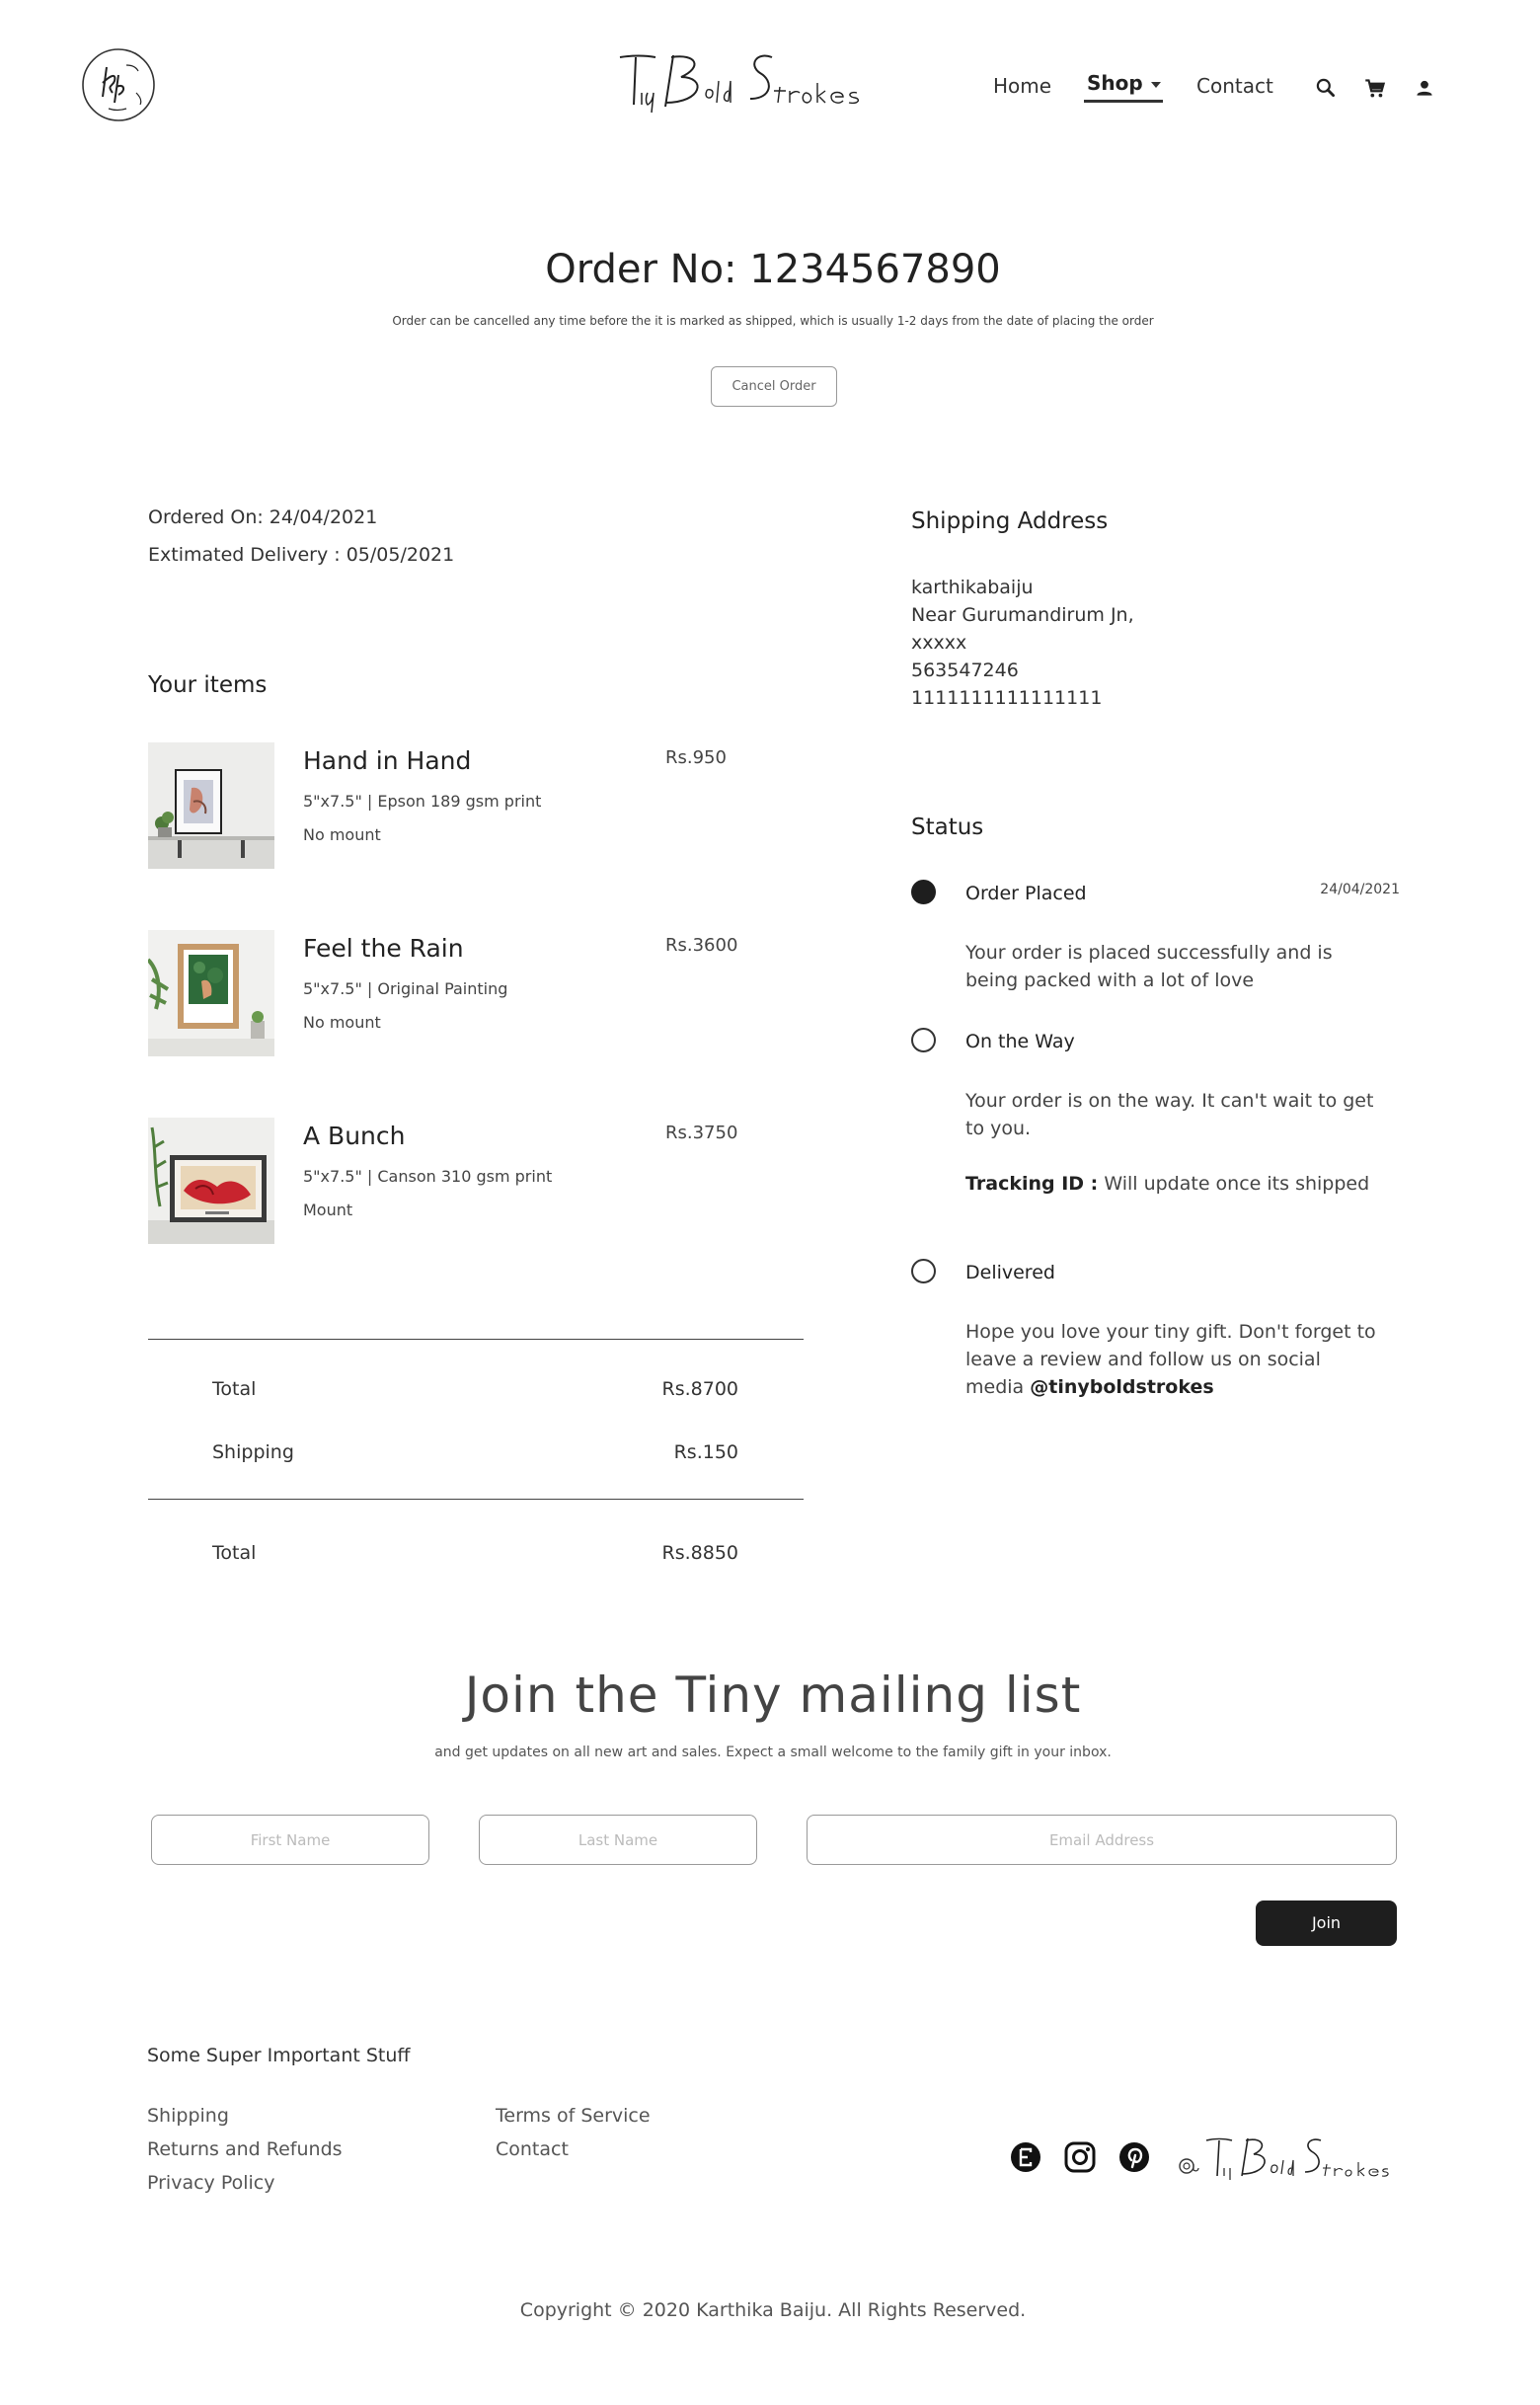 The height and width of the screenshot is (2405, 1540). I want to click on cancel-order-button: Cancel Order, so click(774, 387).